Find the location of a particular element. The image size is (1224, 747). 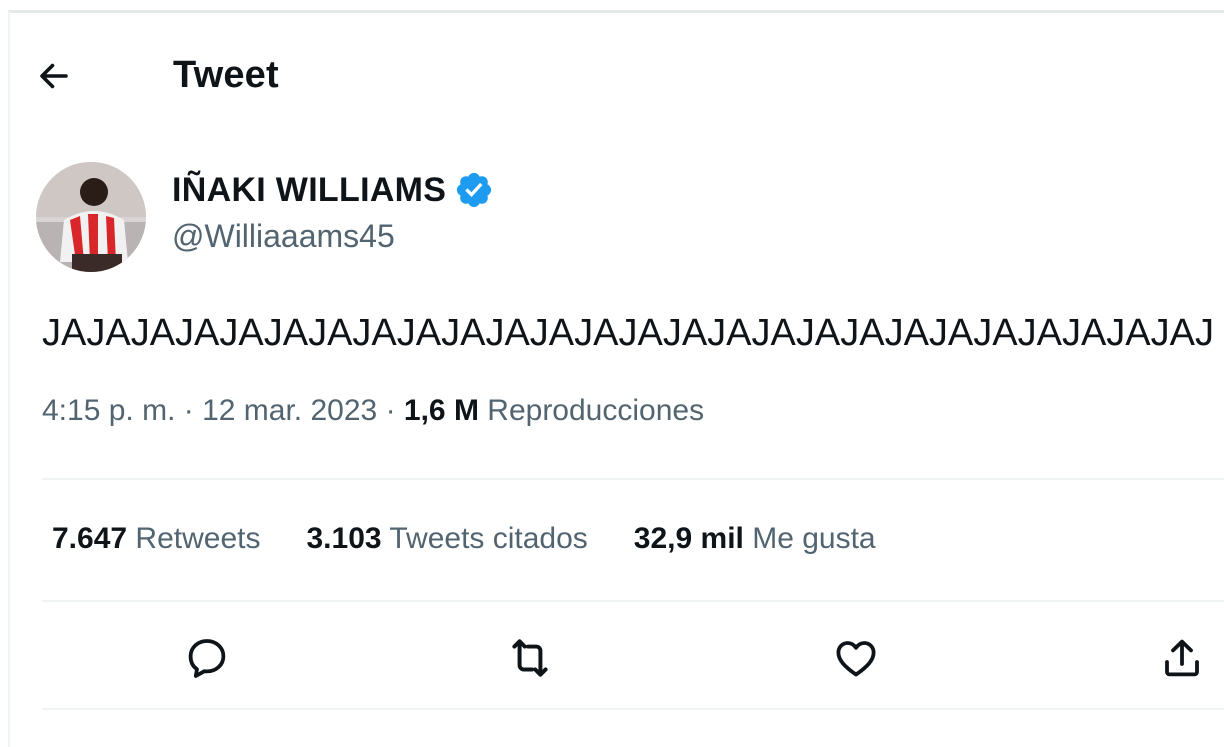

quotes-stat: 3.103 Tweets citados is located at coordinates (446, 539).